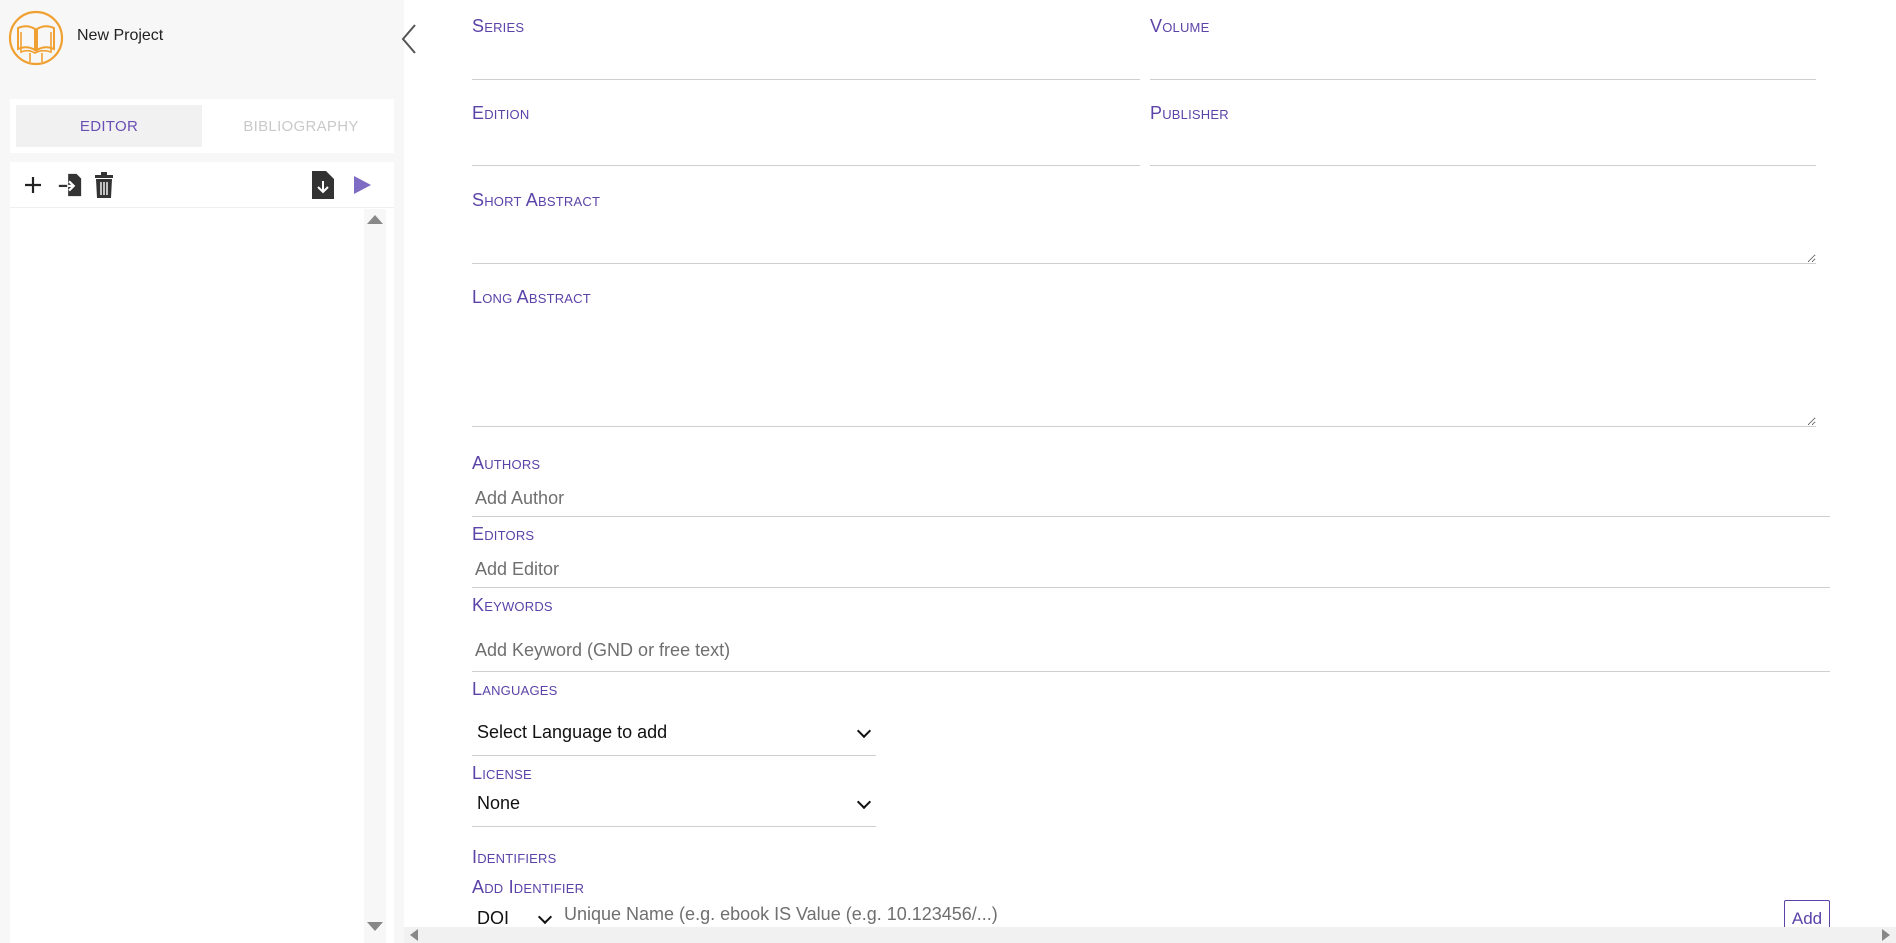 The height and width of the screenshot is (943, 1896). I want to click on delete-button, so click(104, 185).